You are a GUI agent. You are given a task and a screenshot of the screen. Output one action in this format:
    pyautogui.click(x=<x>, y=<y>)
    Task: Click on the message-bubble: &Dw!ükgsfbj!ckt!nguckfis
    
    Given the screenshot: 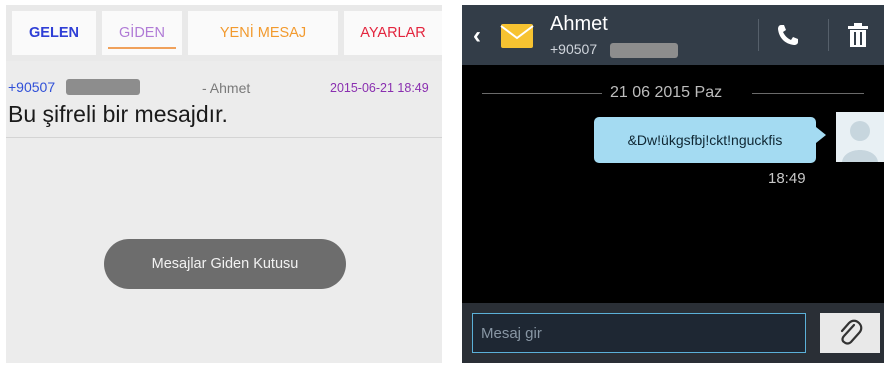 What is the action you would take?
    pyautogui.click(x=710, y=140)
    